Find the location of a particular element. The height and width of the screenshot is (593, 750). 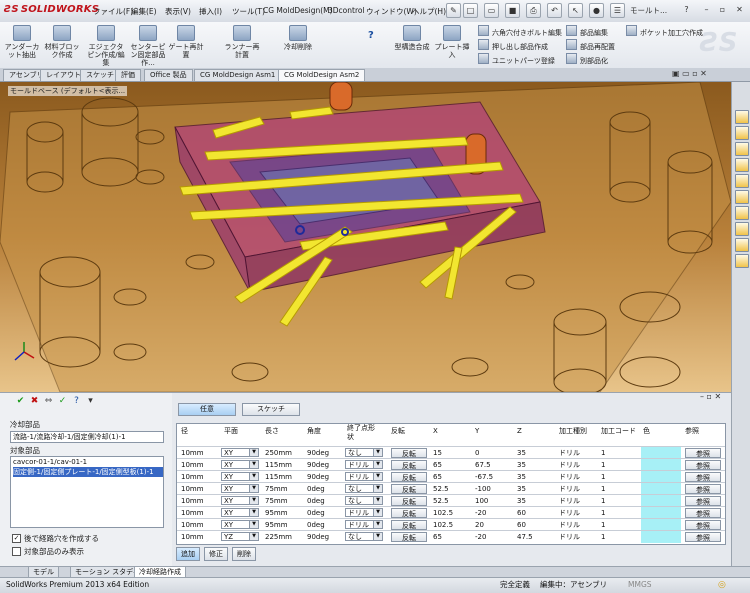

ang-cell: 90deg is located at coordinates (318, 537).